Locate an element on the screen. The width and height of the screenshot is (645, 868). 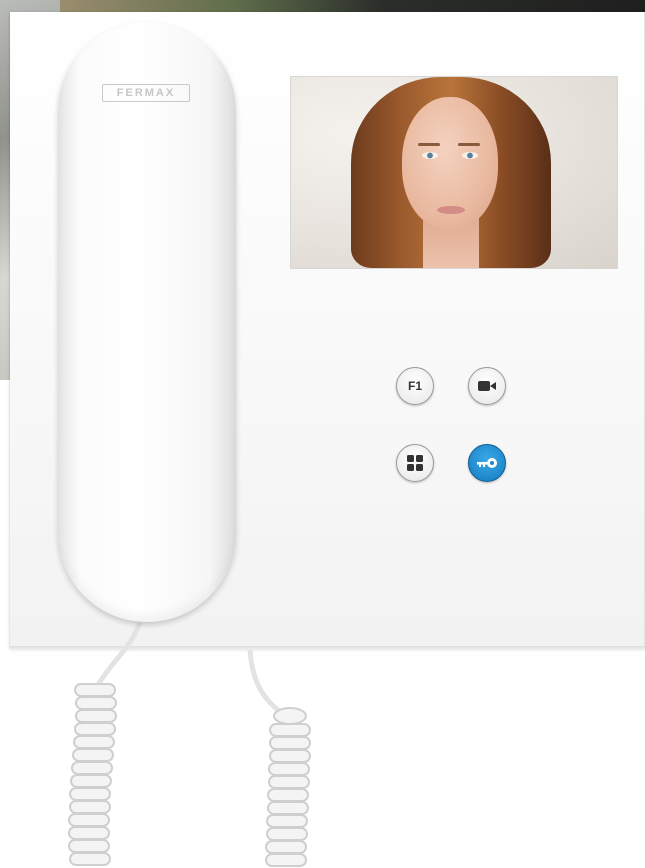
grid-menu-icon is located at coordinates (415, 463).